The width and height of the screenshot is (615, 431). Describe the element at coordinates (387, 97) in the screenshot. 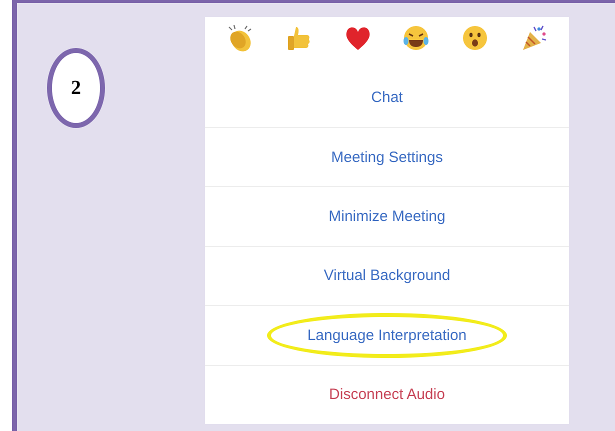

I see `menu-item: Chat` at that location.